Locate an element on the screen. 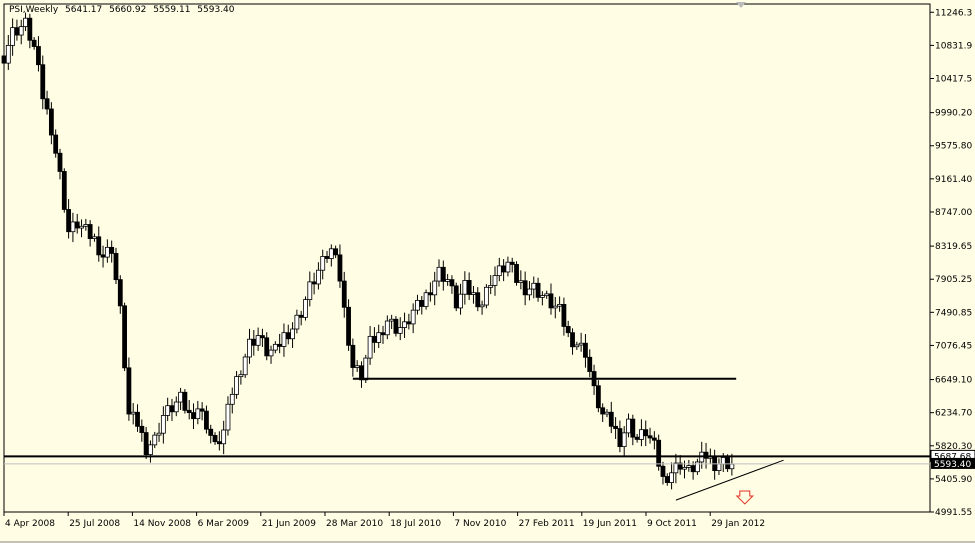 The height and width of the screenshot is (543, 975). y-tick-label: 6649.10 is located at coordinates (953, 381).